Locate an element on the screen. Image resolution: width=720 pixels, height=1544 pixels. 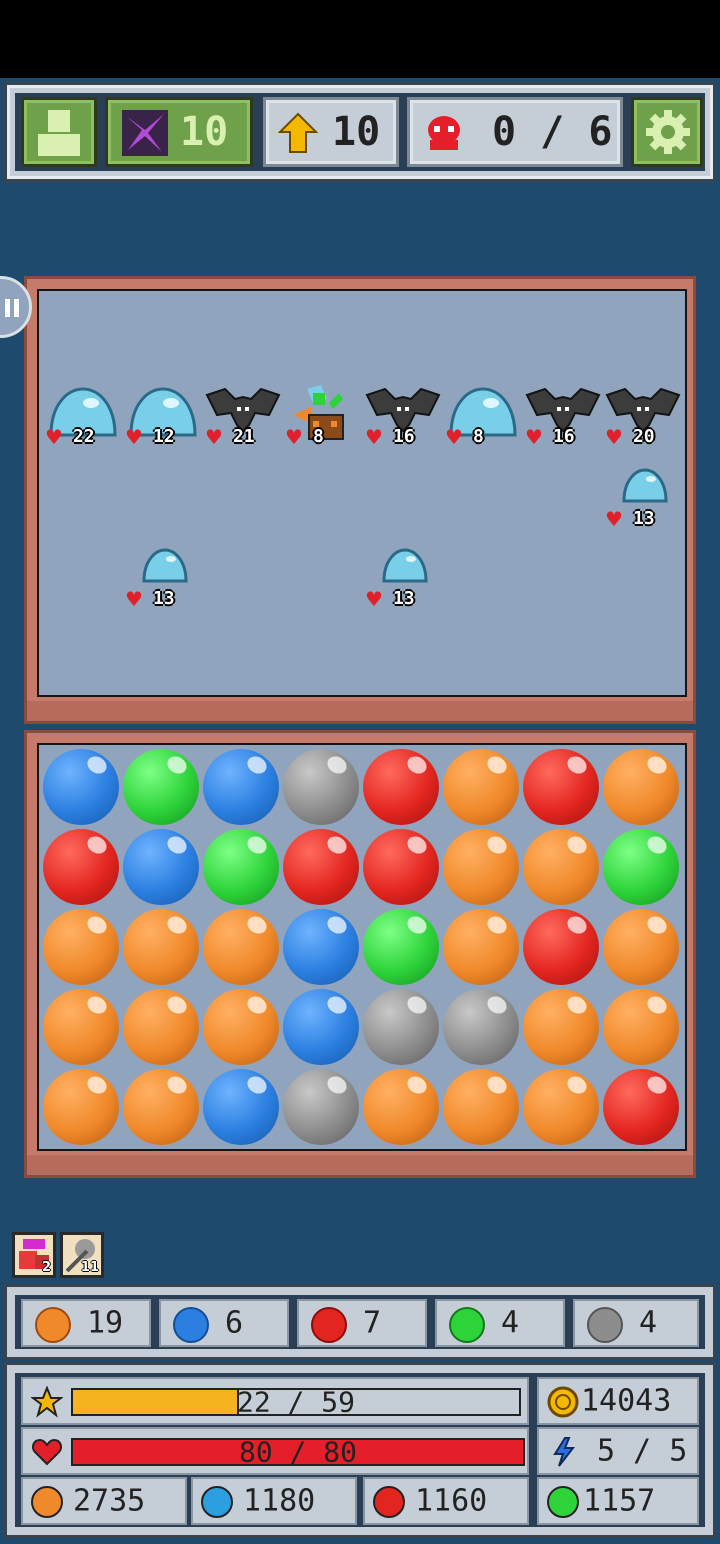
buff-slot-potion: 2 is located at coordinates (34, 1255).